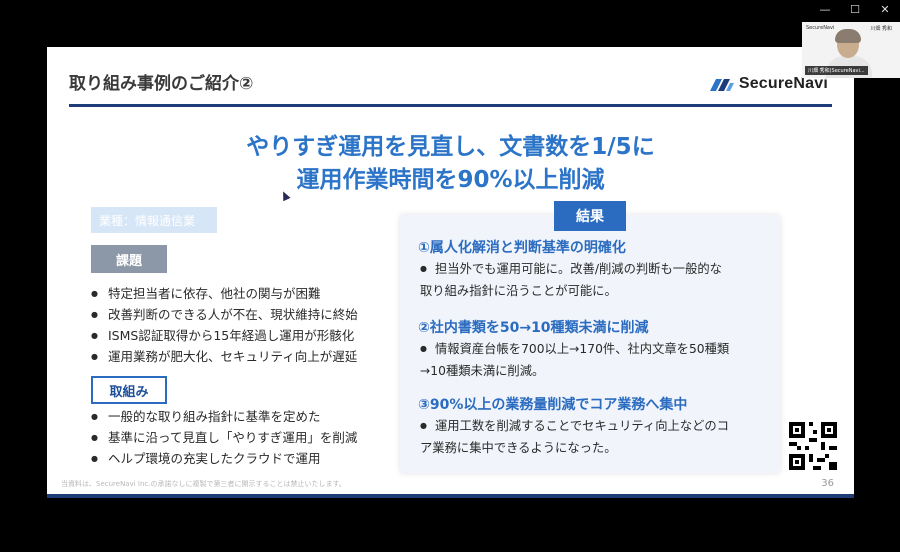 This screenshot has height=552, width=900. I want to click on minimize-button: —, so click(825, 9).